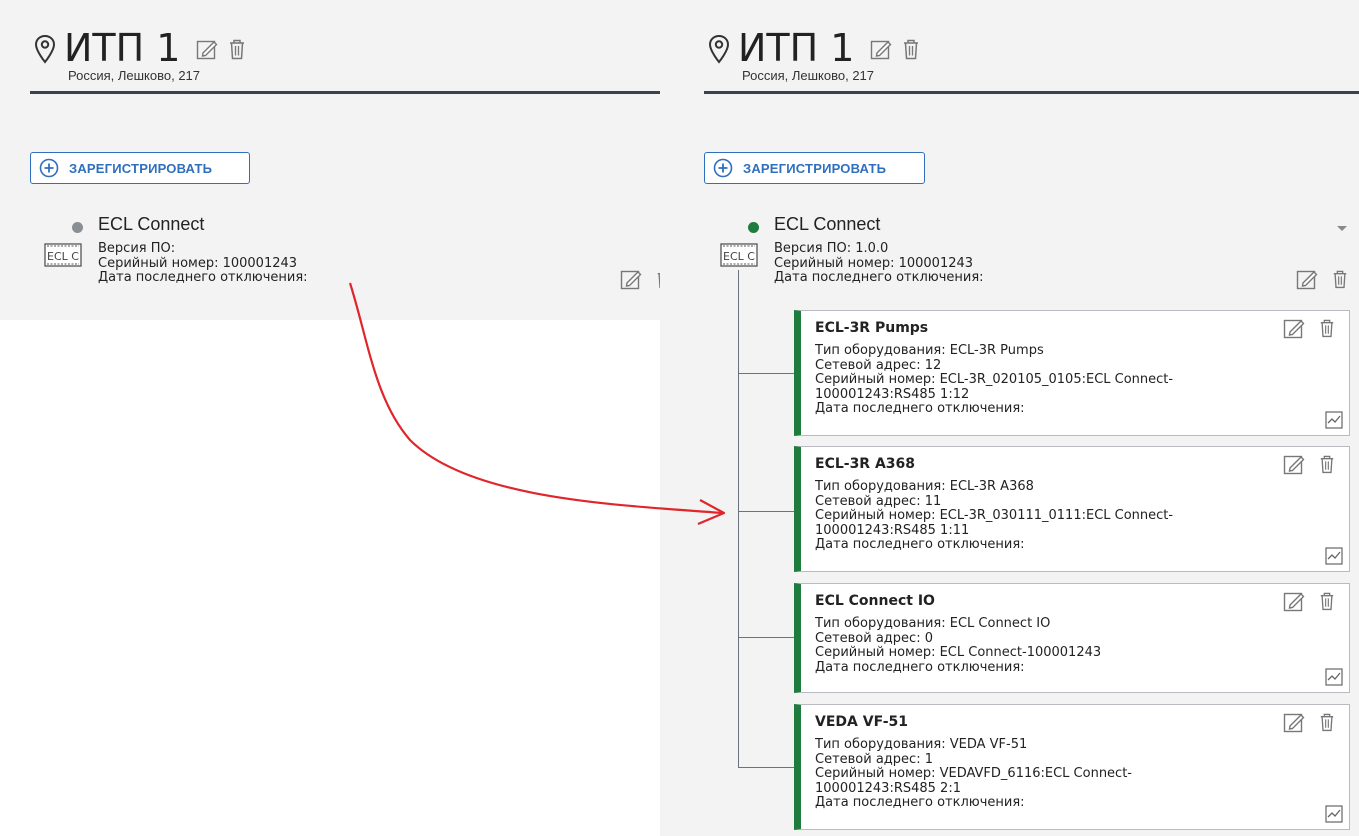 This screenshot has height=836, width=1359. Describe the element at coordinates (137, 248) in the screenshot. I see `firmware-version: Версия ПО:` at that location.